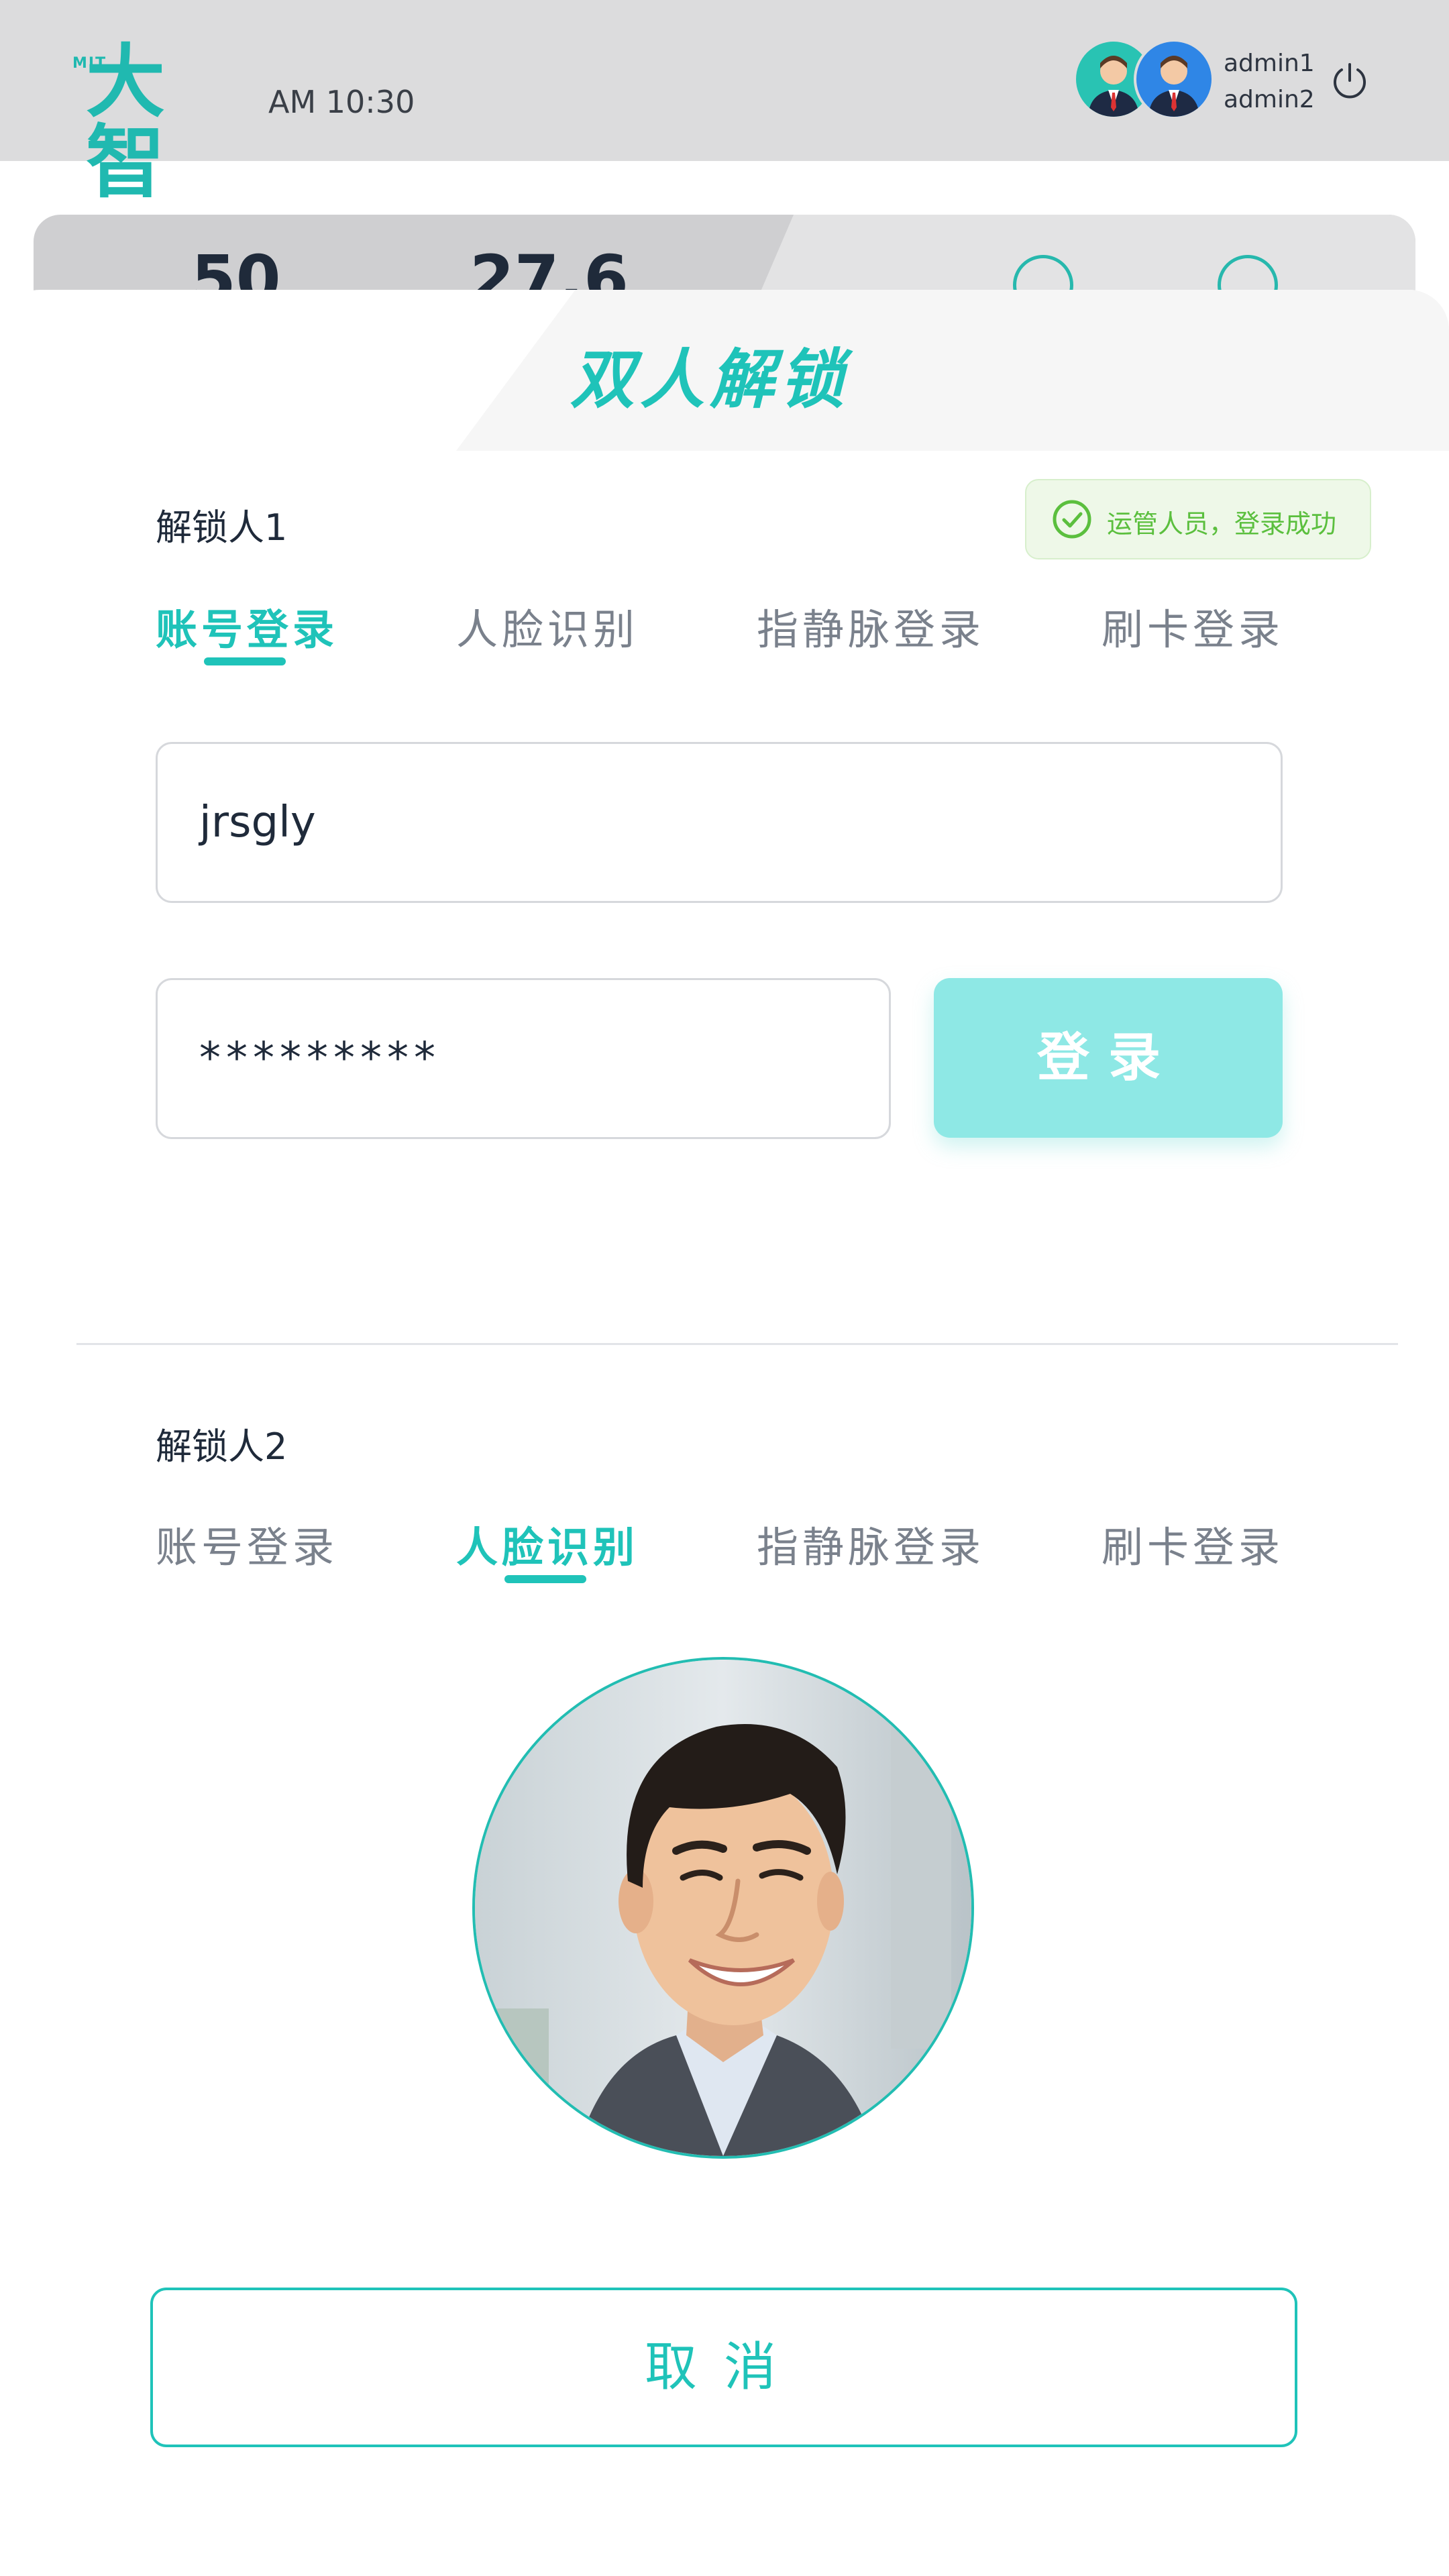 This screenshot has width=1449, height=2576. Describe the element at coordinates (1222, 524) in the screenshot. I see `login-success-text: 运管人员，登录成功` at that location.